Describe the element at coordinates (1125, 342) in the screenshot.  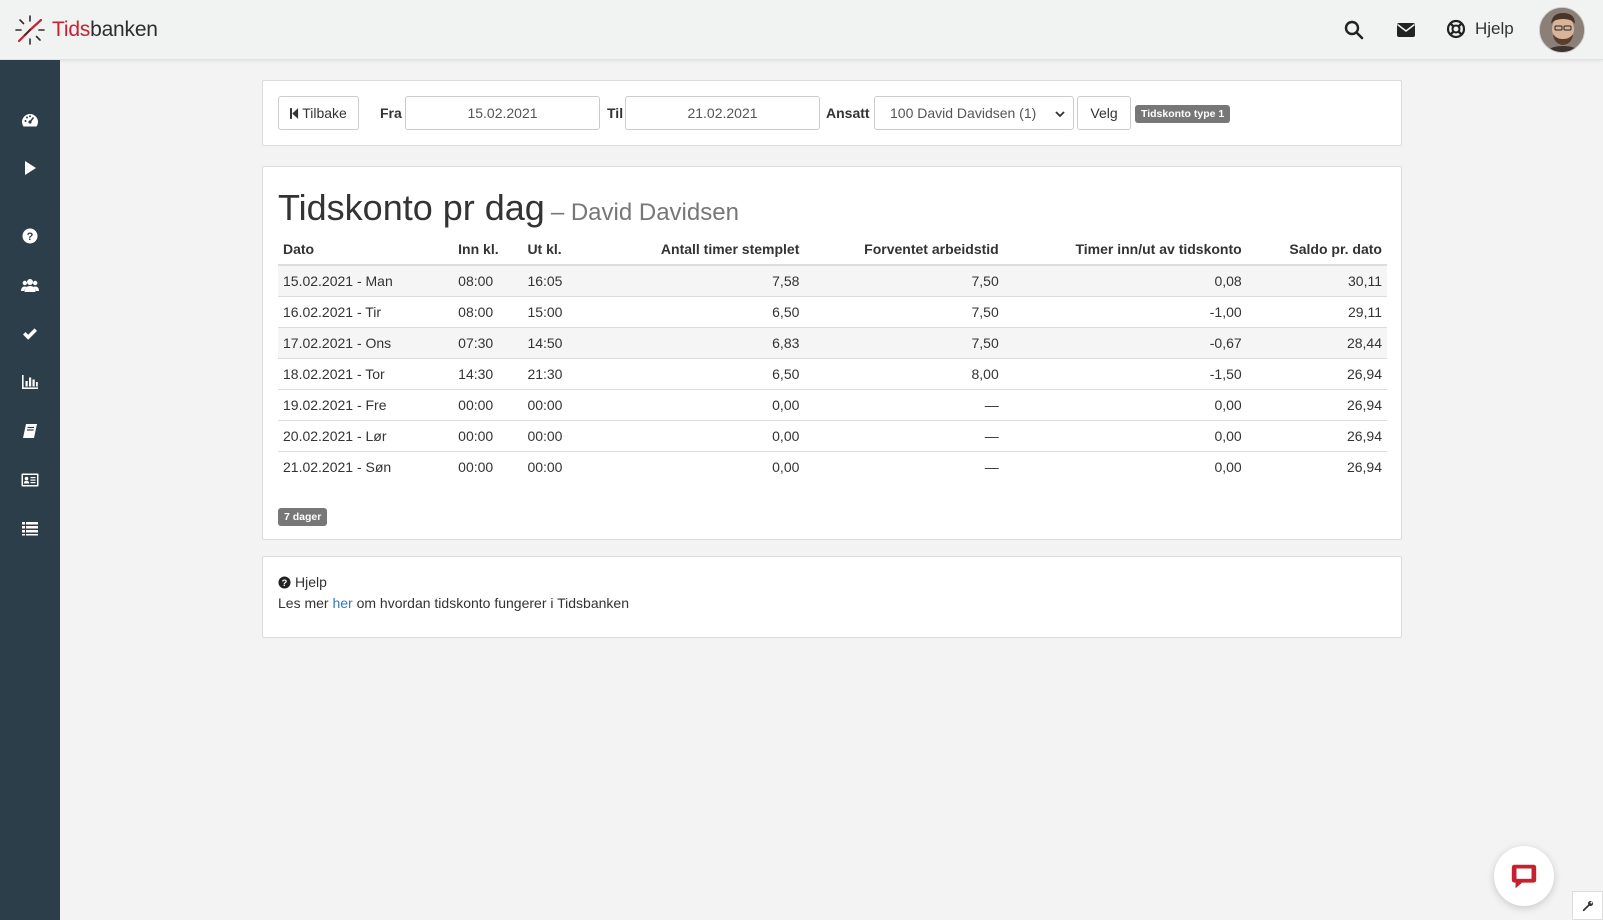
I see `cell-account-delta: -0,67` at that location.